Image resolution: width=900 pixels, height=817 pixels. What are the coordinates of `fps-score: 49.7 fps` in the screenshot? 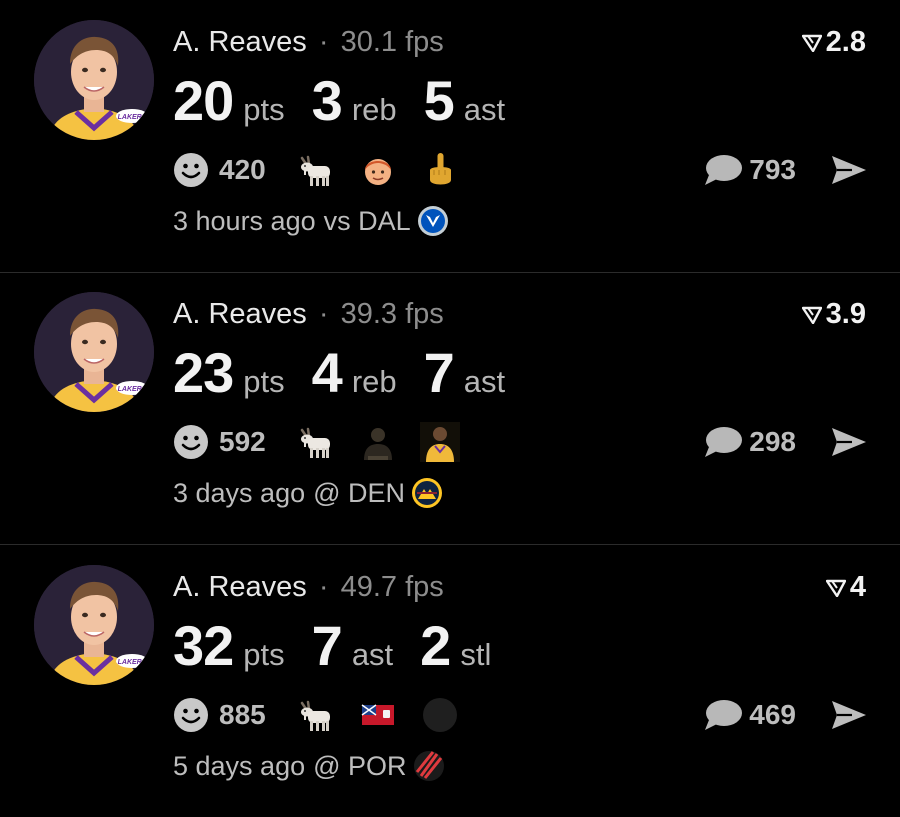 It's located at (392, 587).